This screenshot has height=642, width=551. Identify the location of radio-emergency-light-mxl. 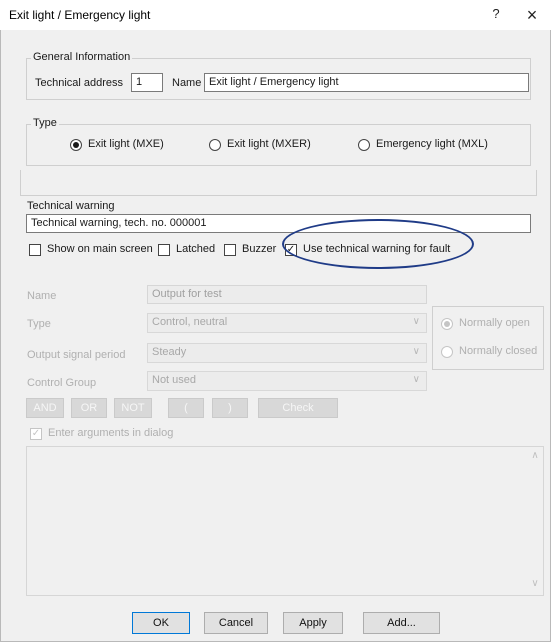
(364, 145).